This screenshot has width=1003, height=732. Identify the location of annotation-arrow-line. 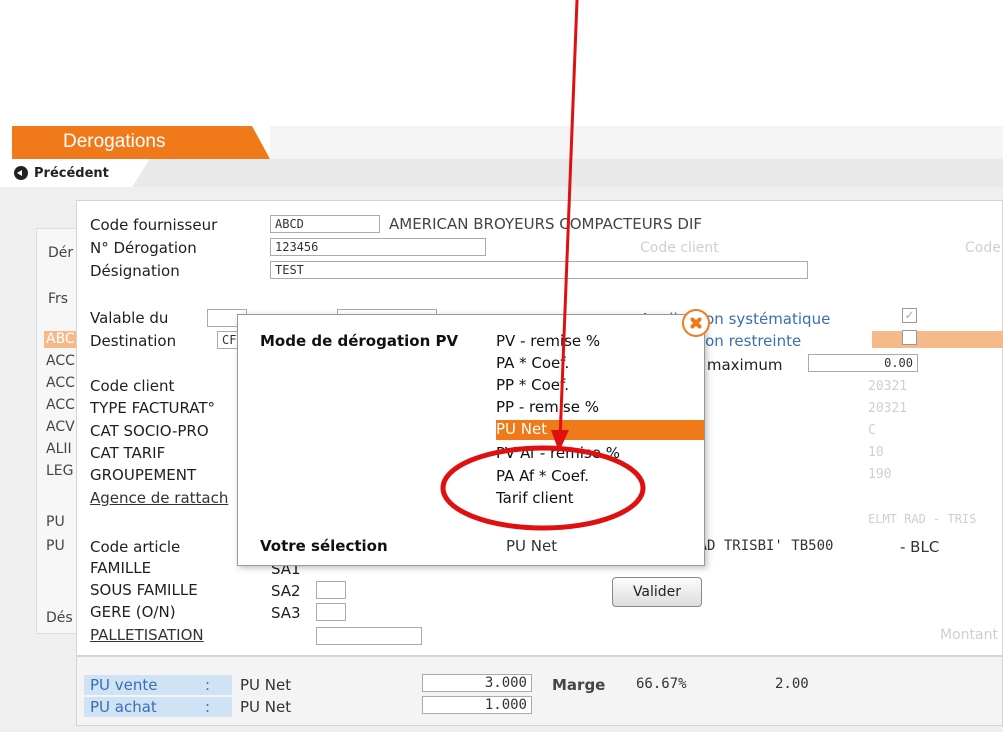
(568, 220).